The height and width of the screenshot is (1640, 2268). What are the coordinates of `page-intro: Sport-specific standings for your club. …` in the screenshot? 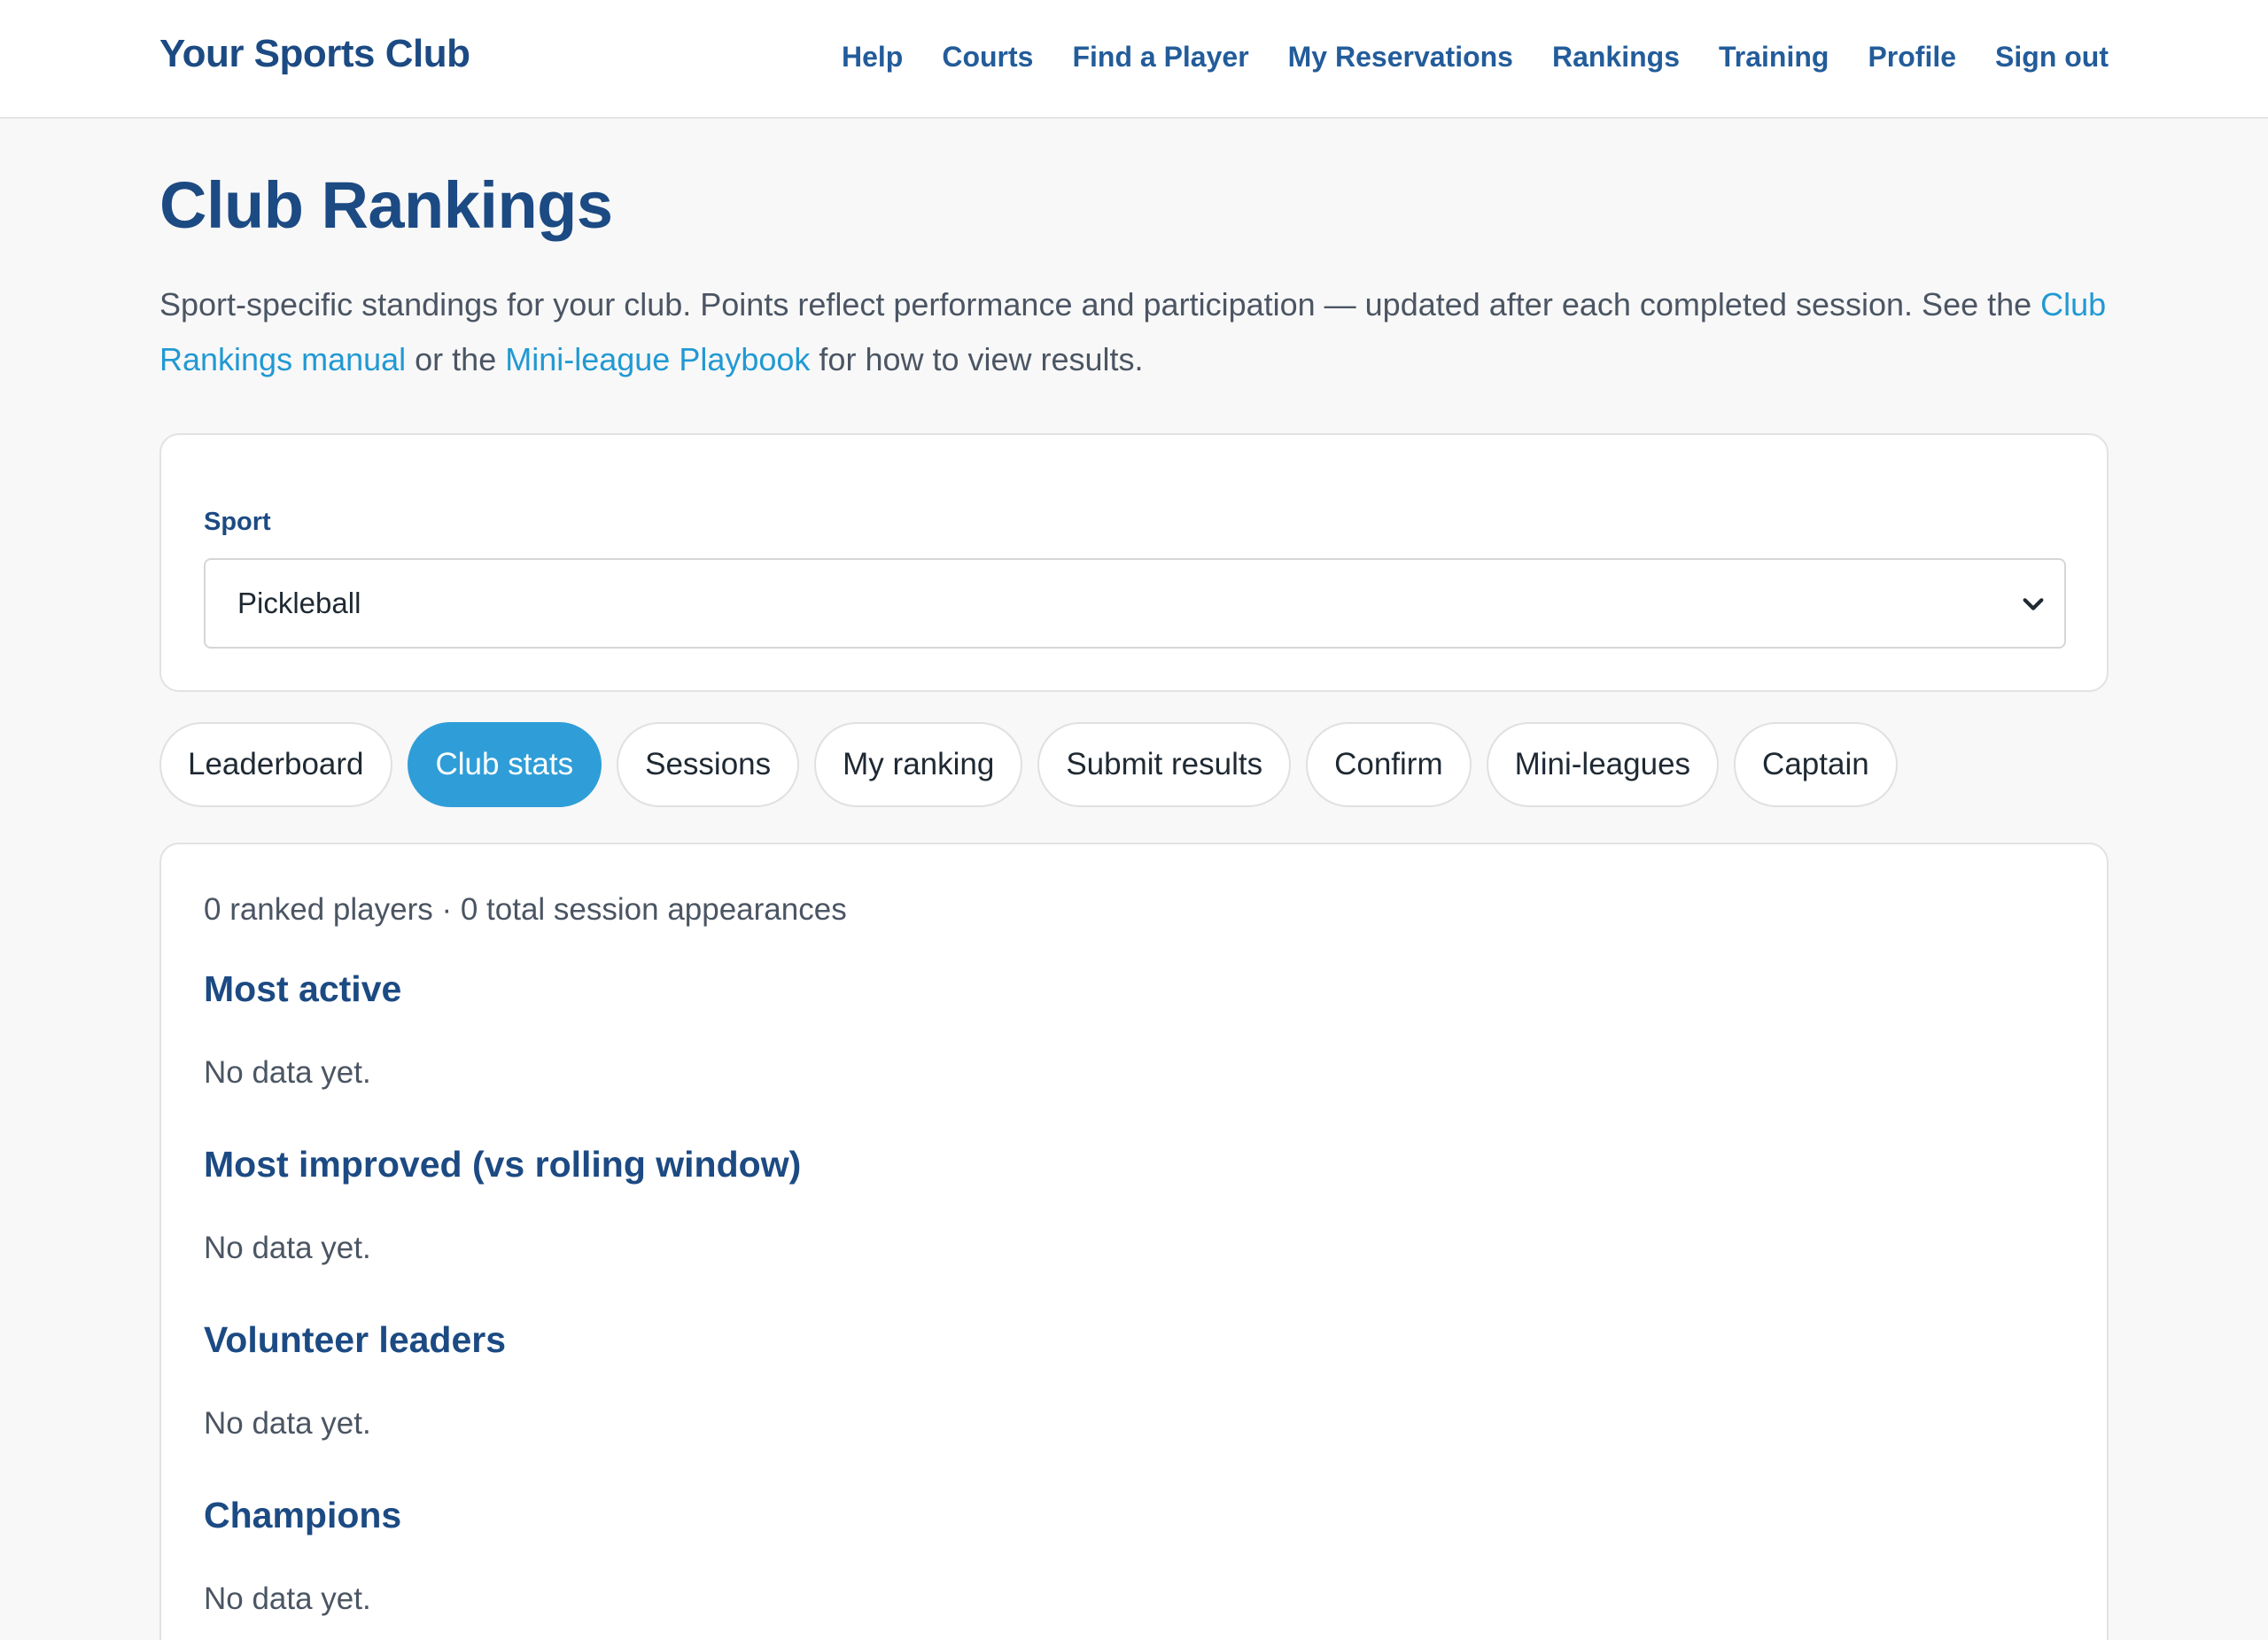 It's located at (1134, 332).